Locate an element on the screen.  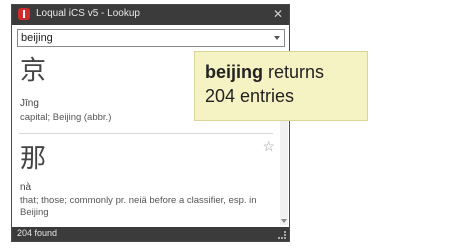
results-count: 204 found is located at coordinates (37, 233).